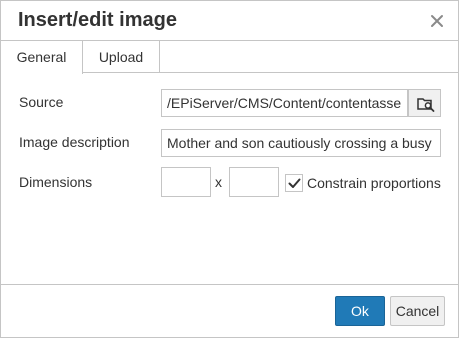 The width and height of the screenshot is (459, 338). I want to click on close-button, so click(437, 21).